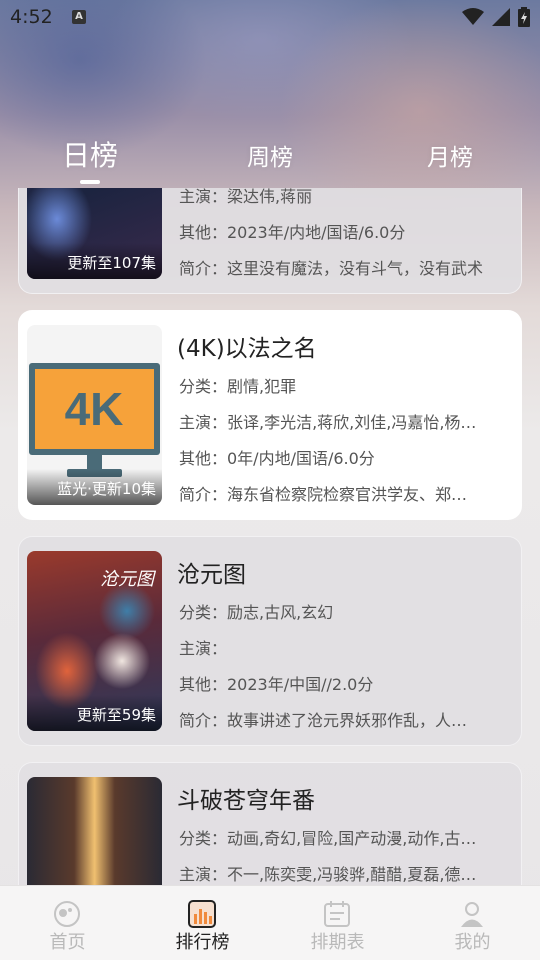 Image resolution: width=540 pixels, height=960 pixels. Describe the element at coordinates (472, 942) in the screenshot. I see `nav-profile-label: 我的` at that location.